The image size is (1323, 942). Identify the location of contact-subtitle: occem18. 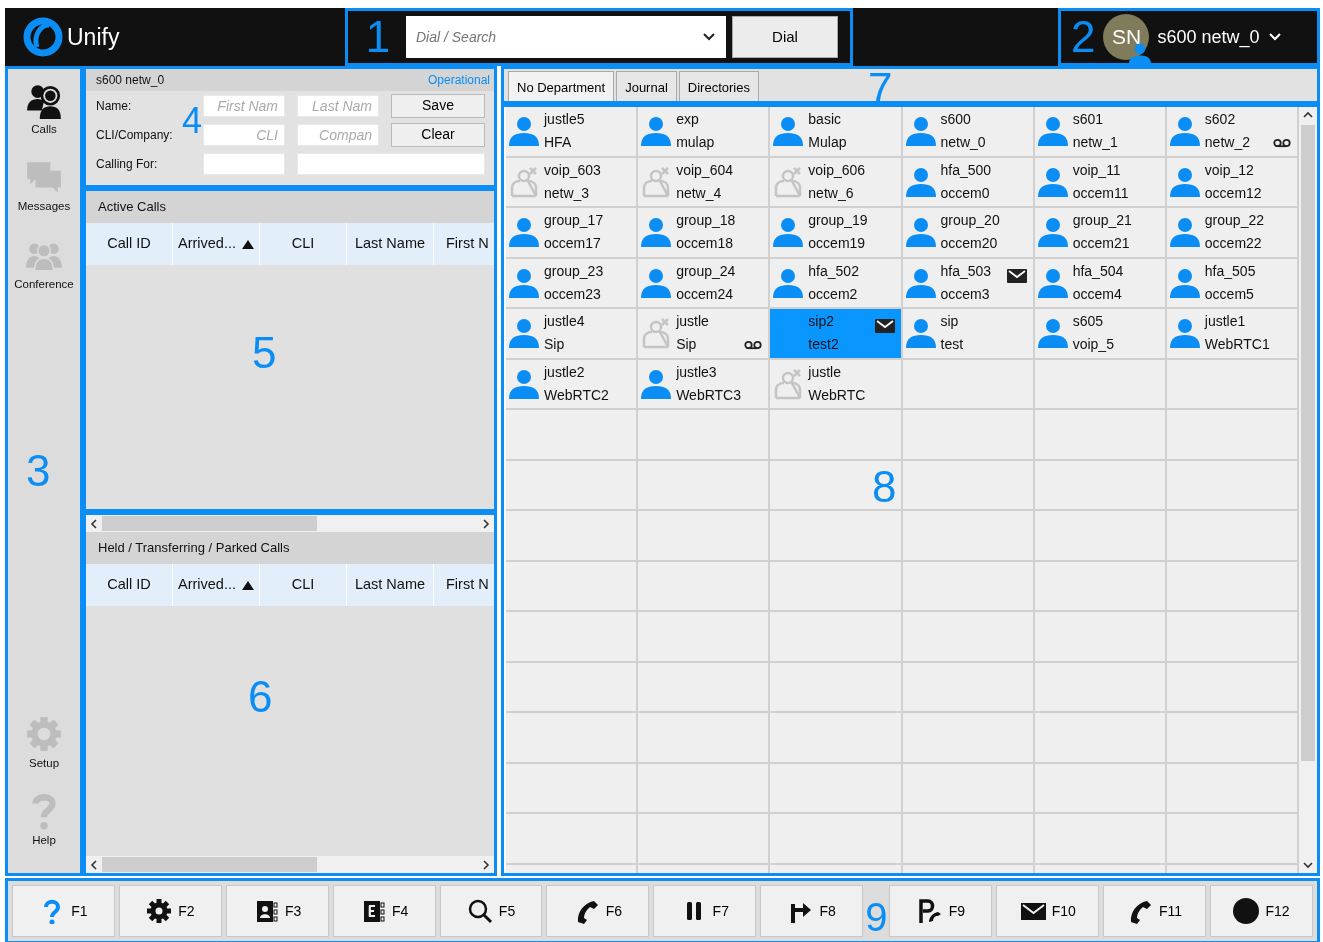
(705, 244).